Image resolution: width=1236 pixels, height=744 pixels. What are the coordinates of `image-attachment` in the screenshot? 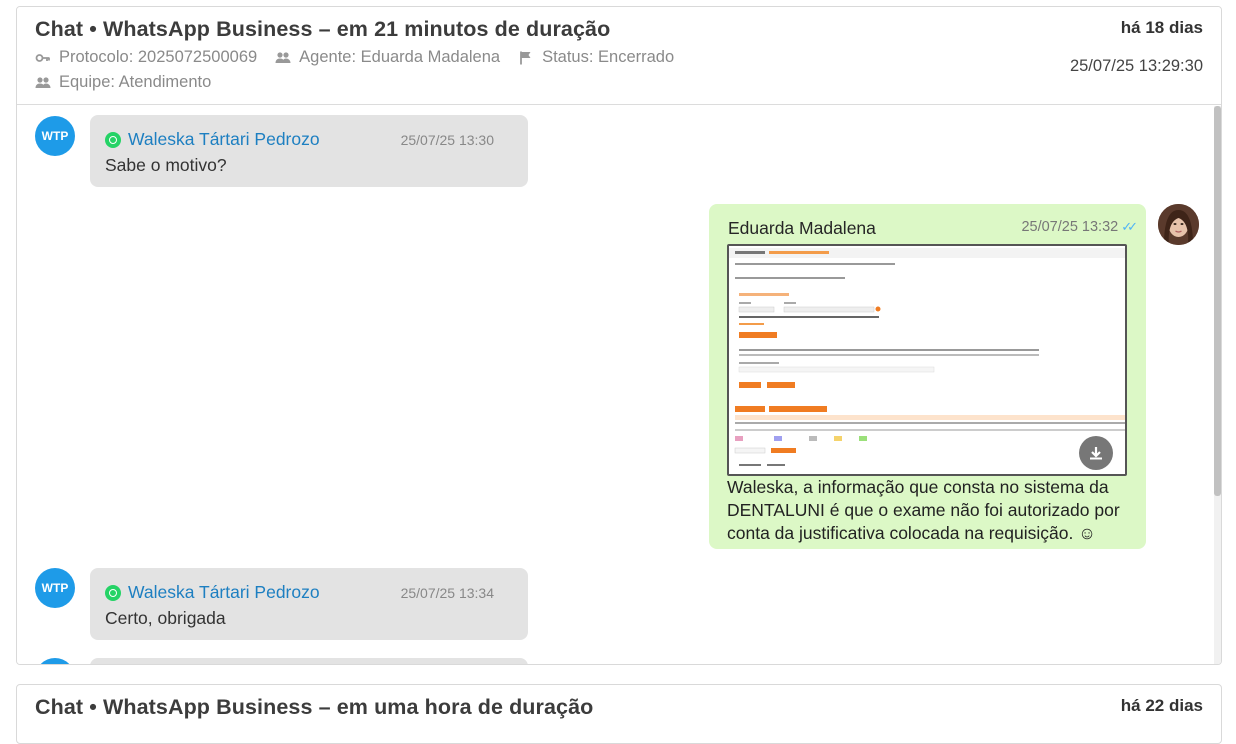 It's located at (927, 360).